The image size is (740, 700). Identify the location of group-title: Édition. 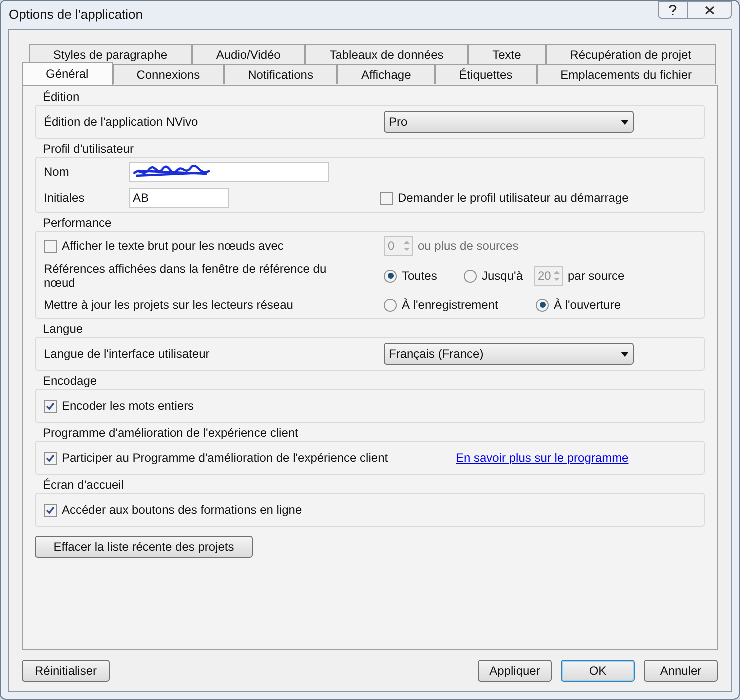
(61, 97).